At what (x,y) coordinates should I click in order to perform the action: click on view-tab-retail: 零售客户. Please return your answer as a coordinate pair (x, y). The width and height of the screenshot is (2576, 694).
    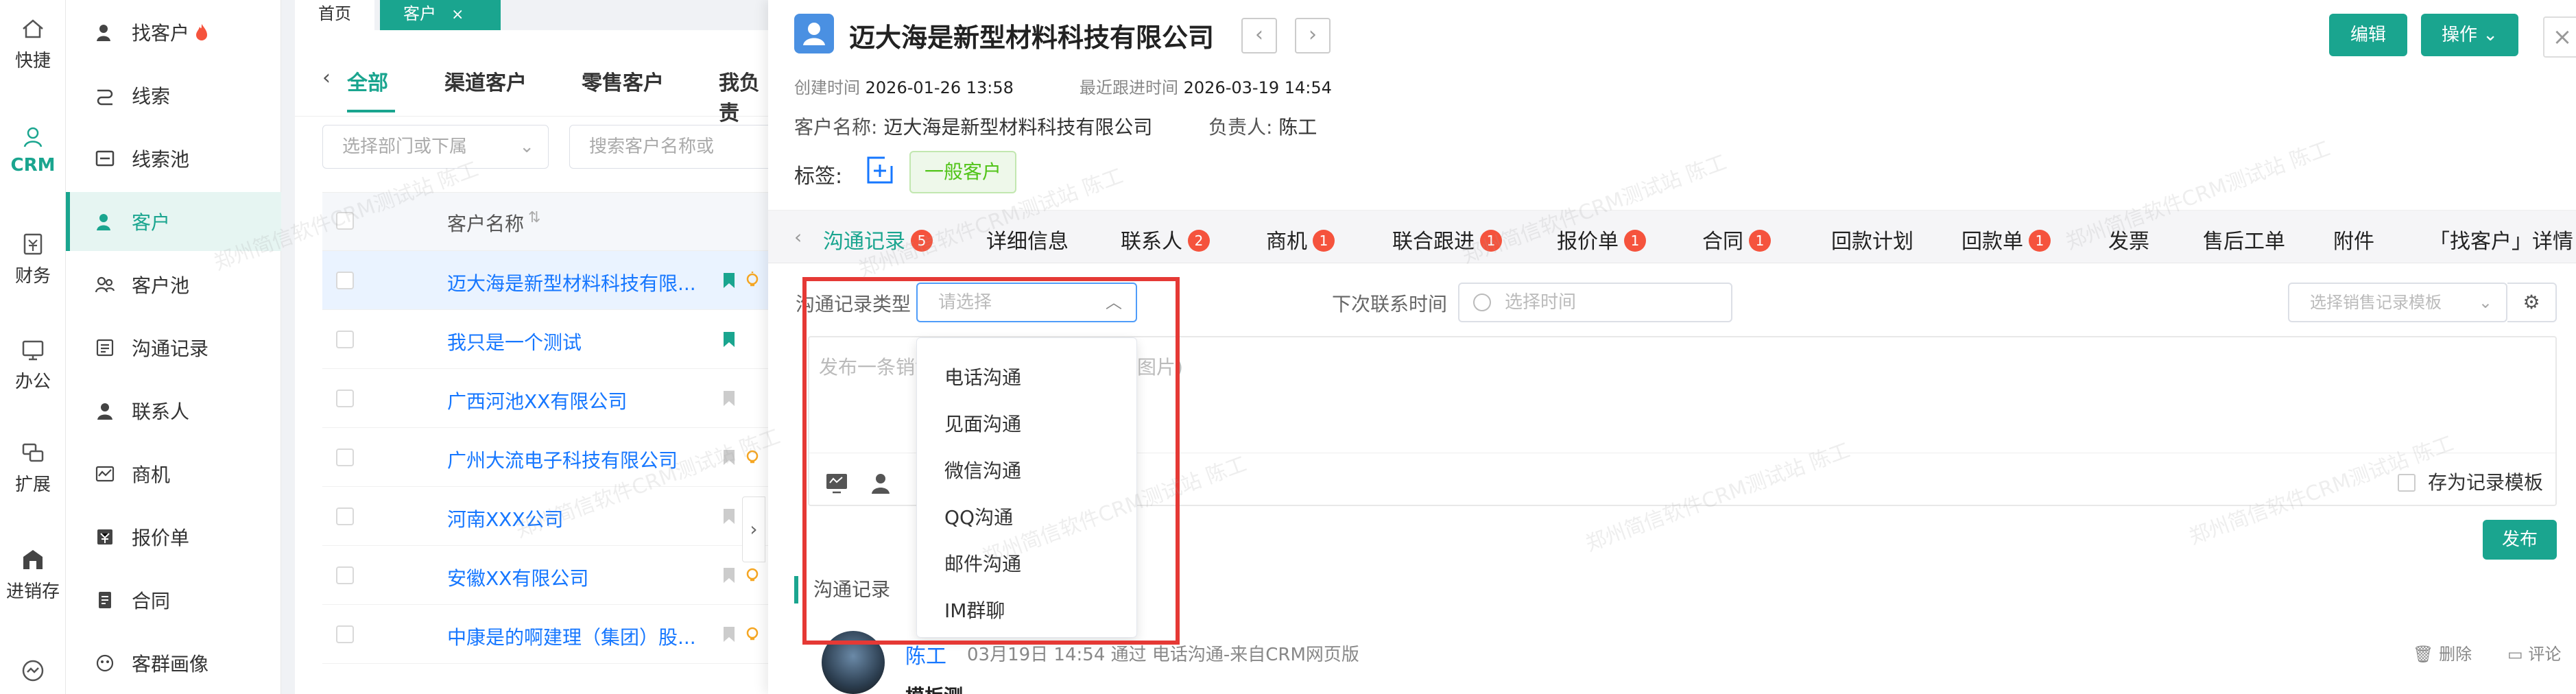
    Looking at the image, I should click on (623, 81).